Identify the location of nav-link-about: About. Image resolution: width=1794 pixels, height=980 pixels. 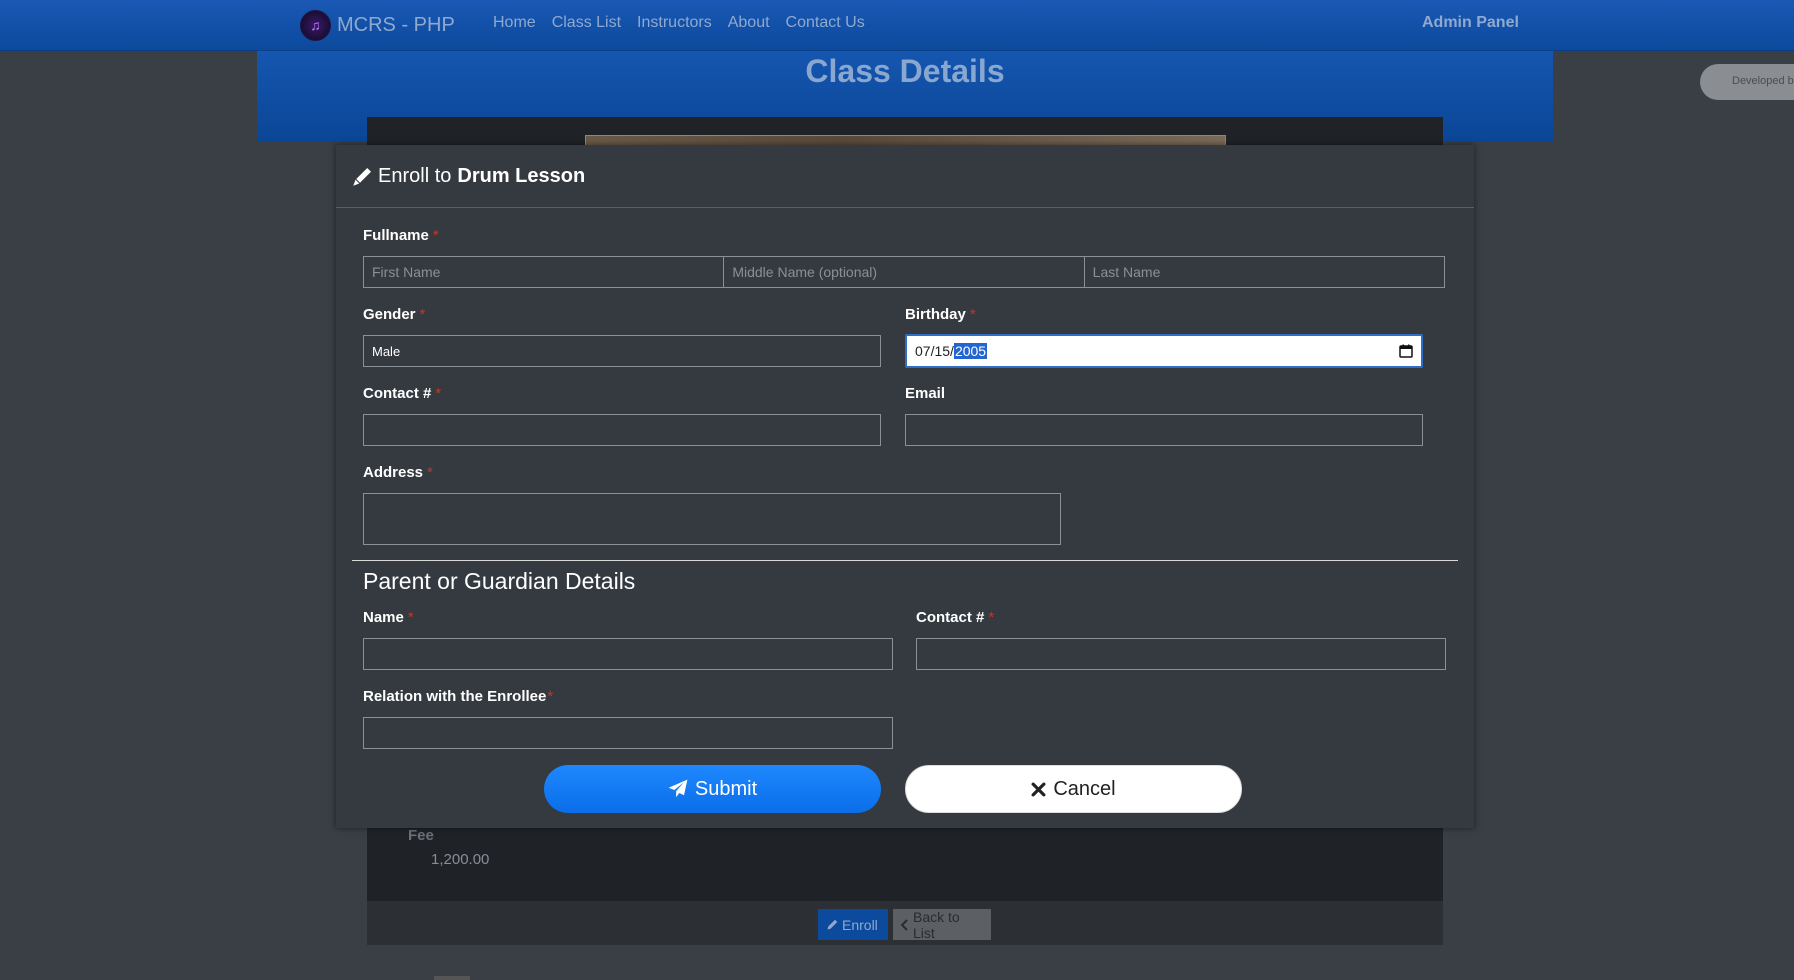
(749, 23).